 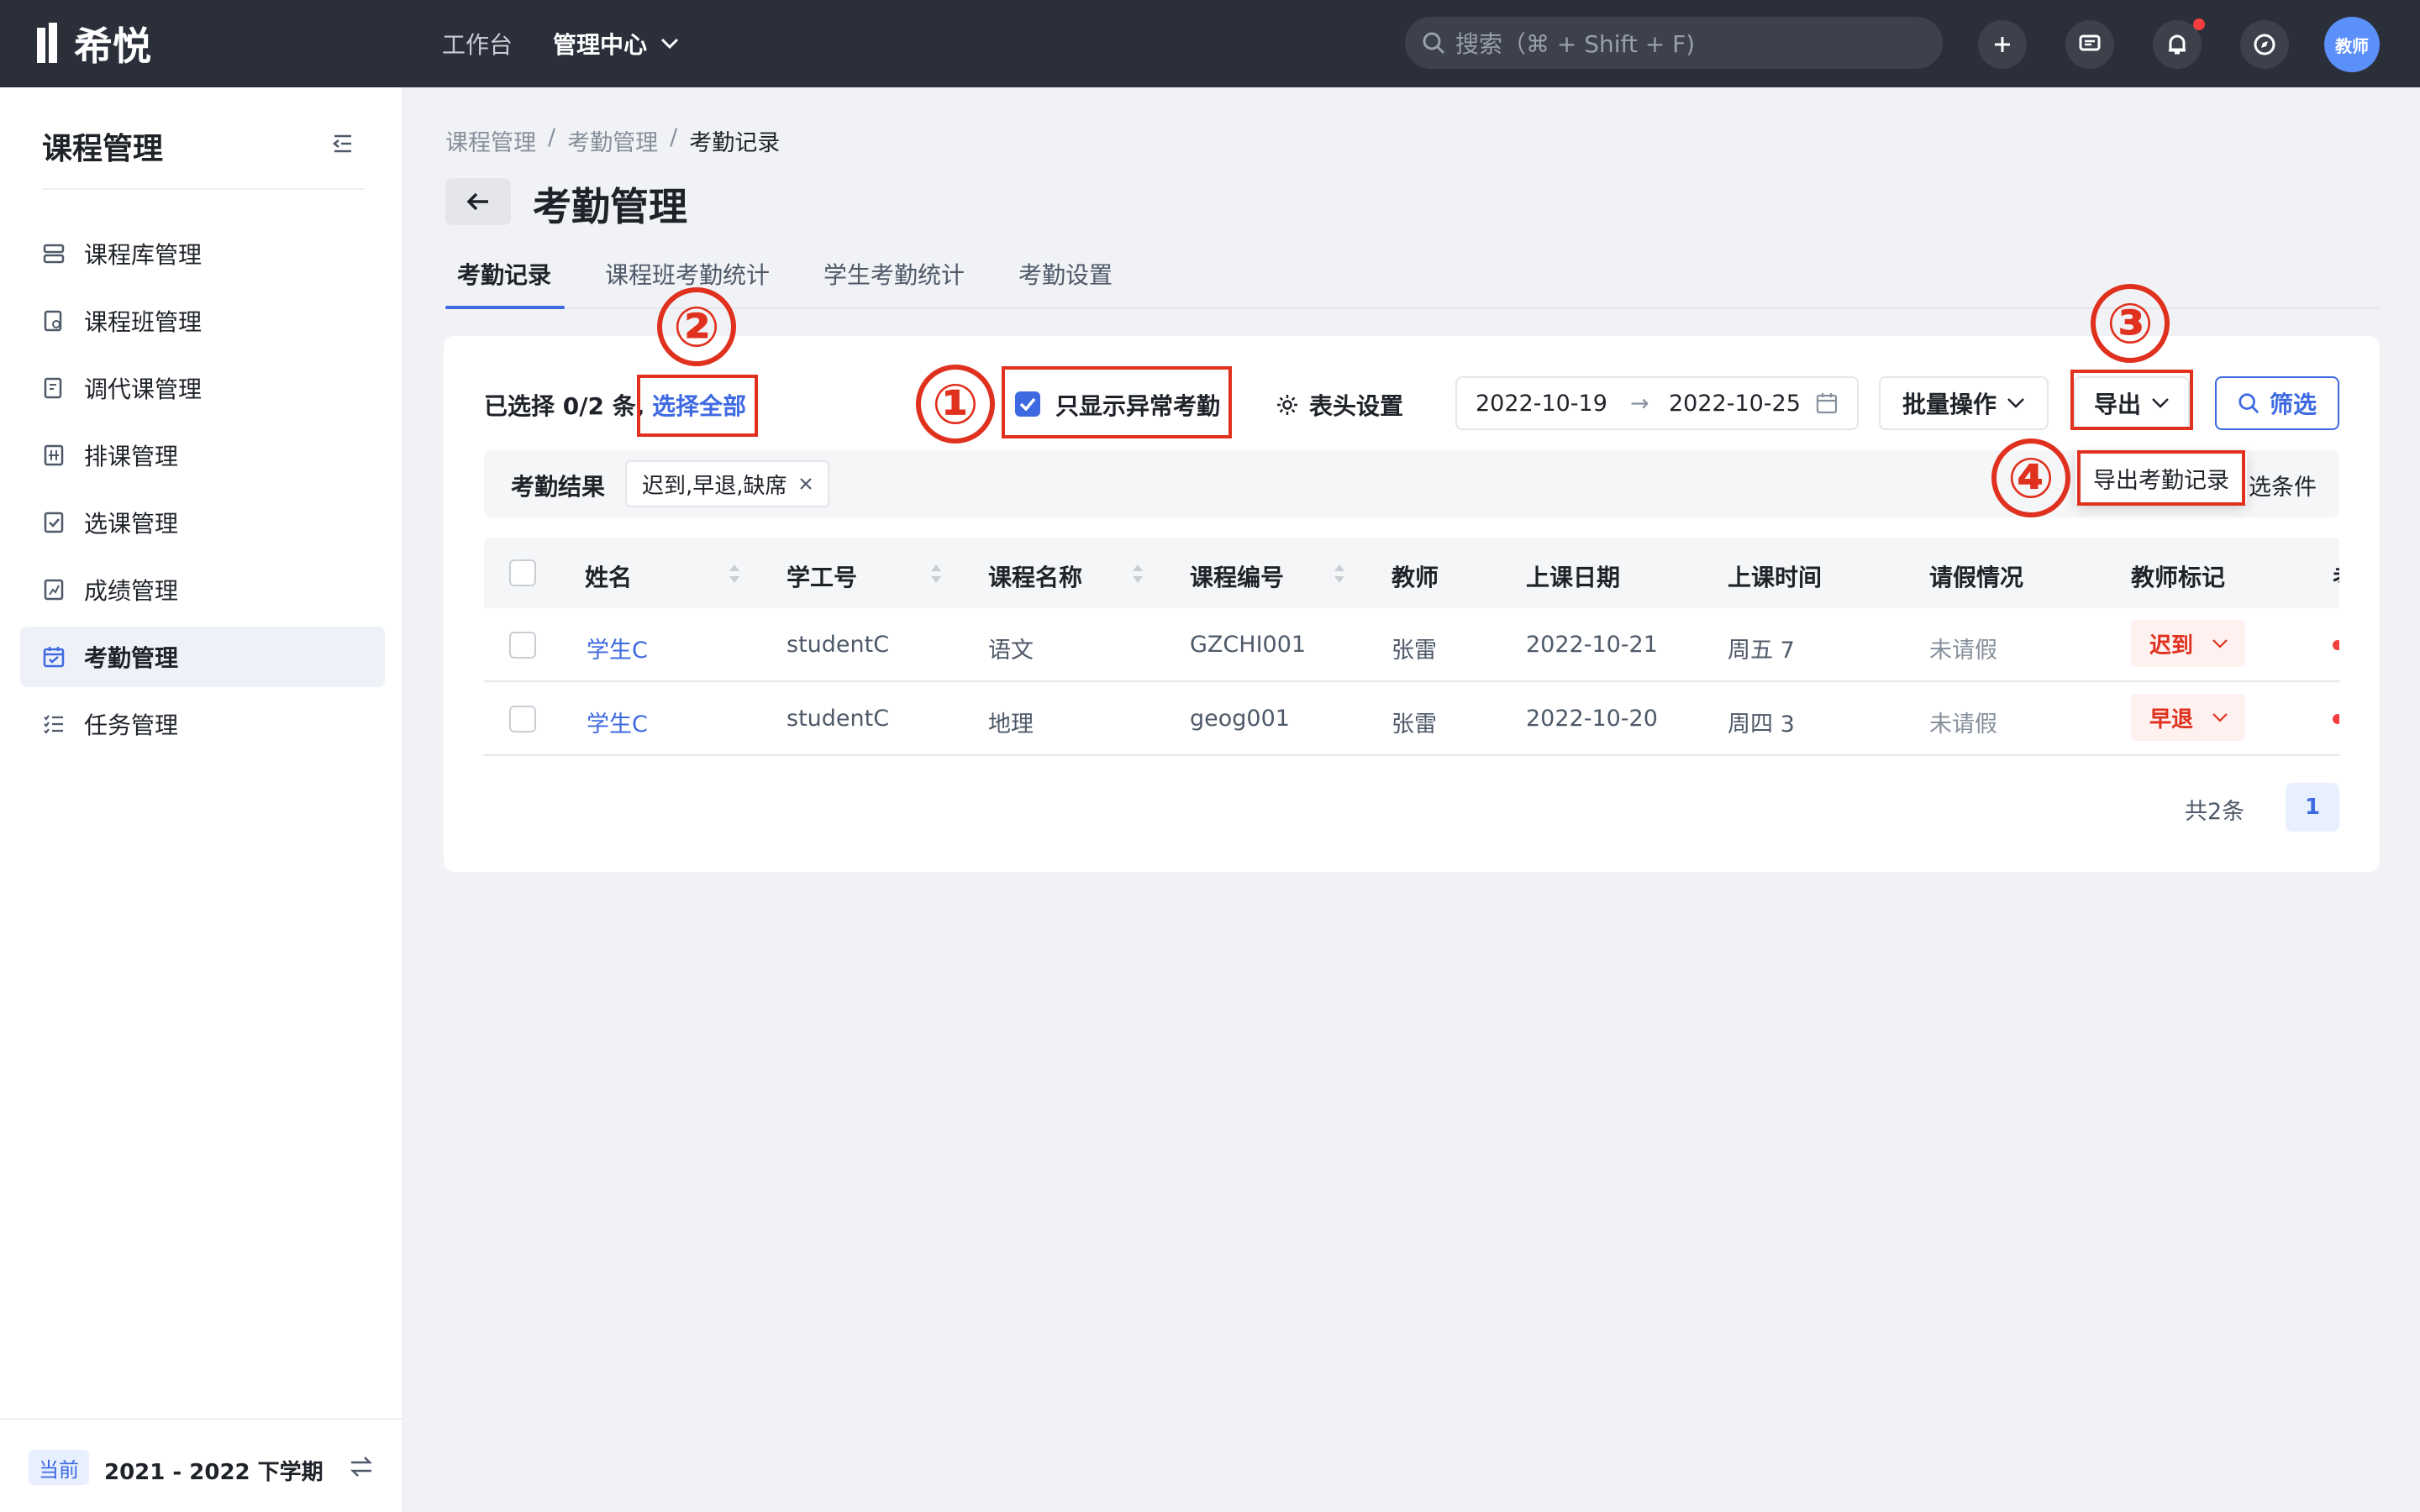 I want to click on sidebar-item-label: 任务管理, so click(x=131, y=725).